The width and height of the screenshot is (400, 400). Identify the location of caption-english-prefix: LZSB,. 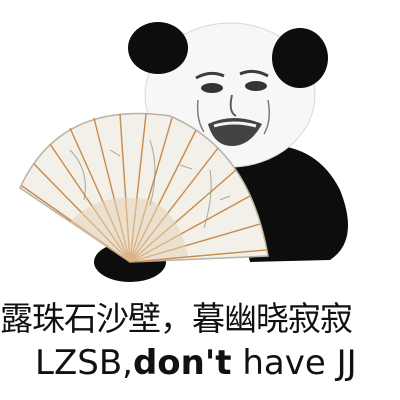
(84, 363).